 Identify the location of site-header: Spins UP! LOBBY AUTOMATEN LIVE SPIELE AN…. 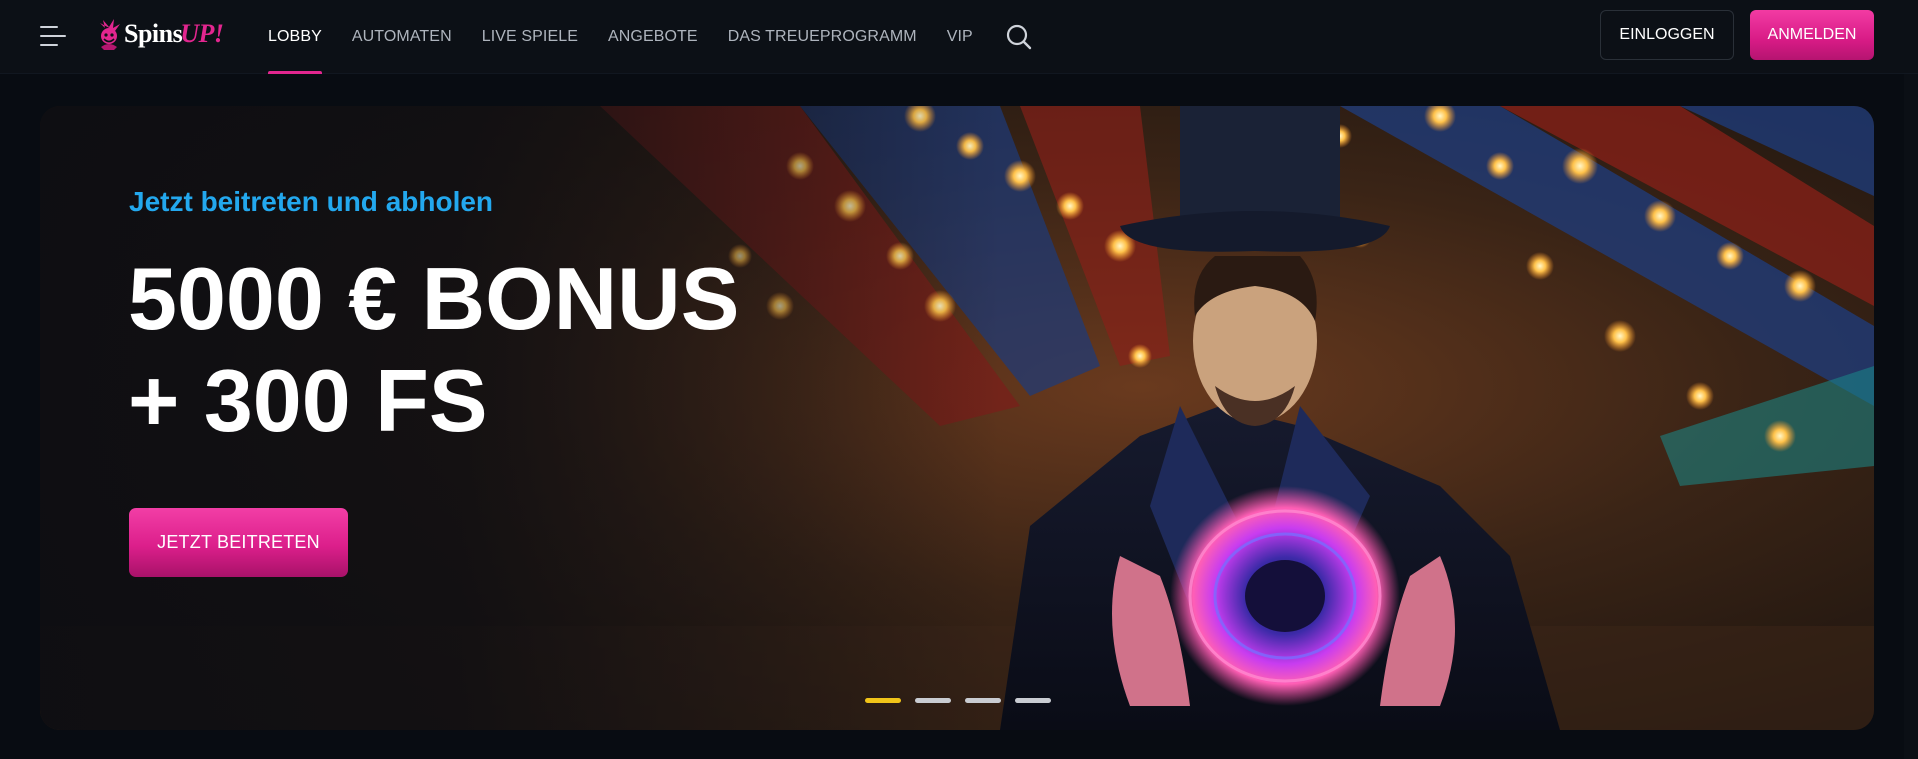
(959, 37).